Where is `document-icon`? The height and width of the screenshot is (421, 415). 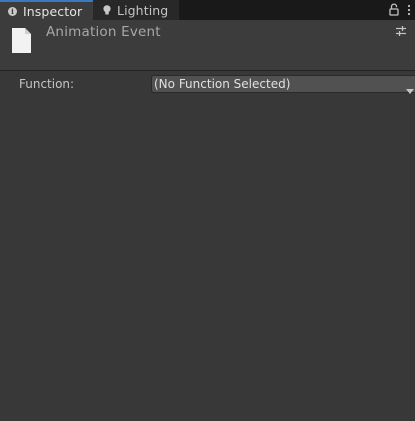 document-icon is located at coordinates (21, 40).